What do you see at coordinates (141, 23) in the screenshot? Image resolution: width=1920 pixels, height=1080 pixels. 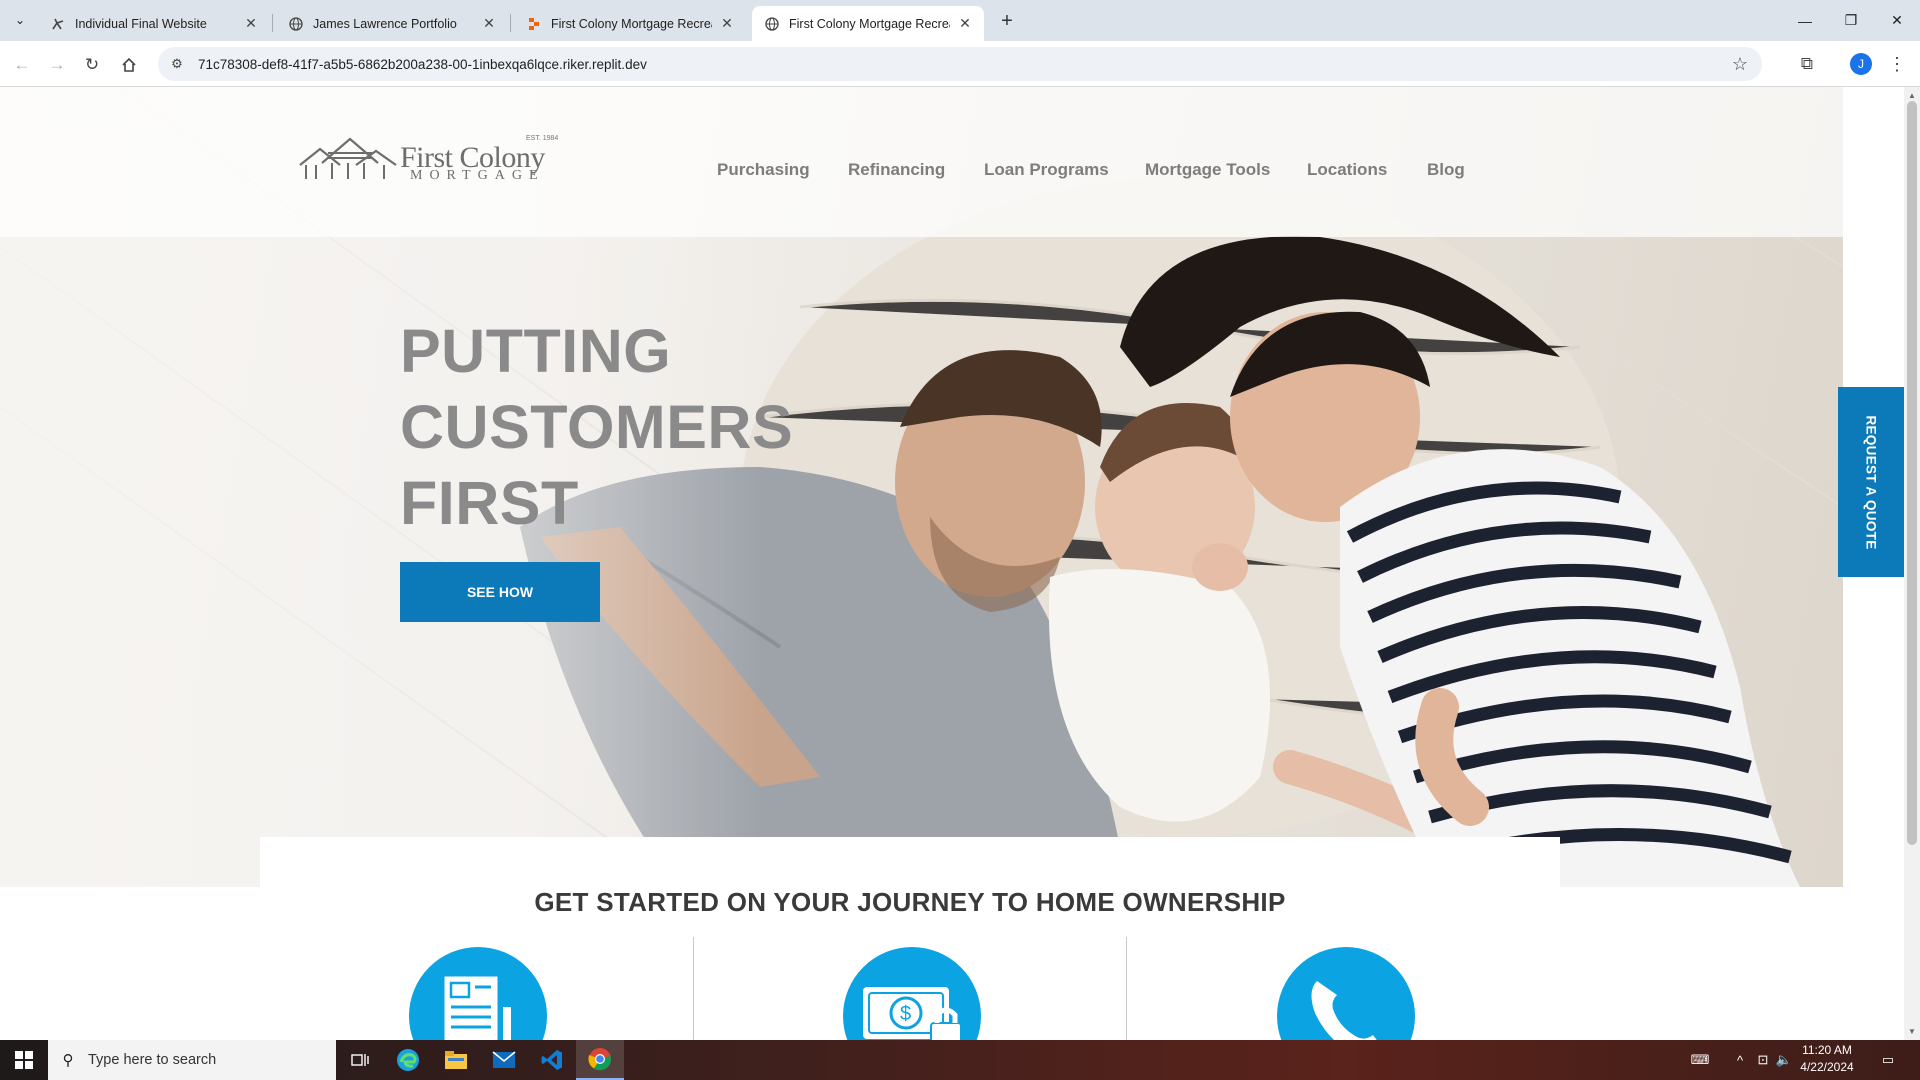 I see `tab-title: Individual Final Website` at bounding box center [141, 23].